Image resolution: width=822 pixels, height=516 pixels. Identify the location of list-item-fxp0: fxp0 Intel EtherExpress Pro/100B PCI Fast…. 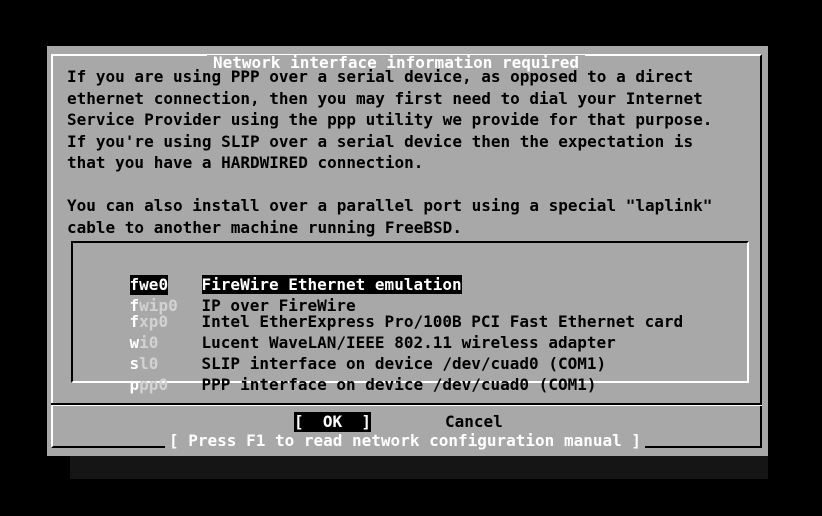
(387, 311).